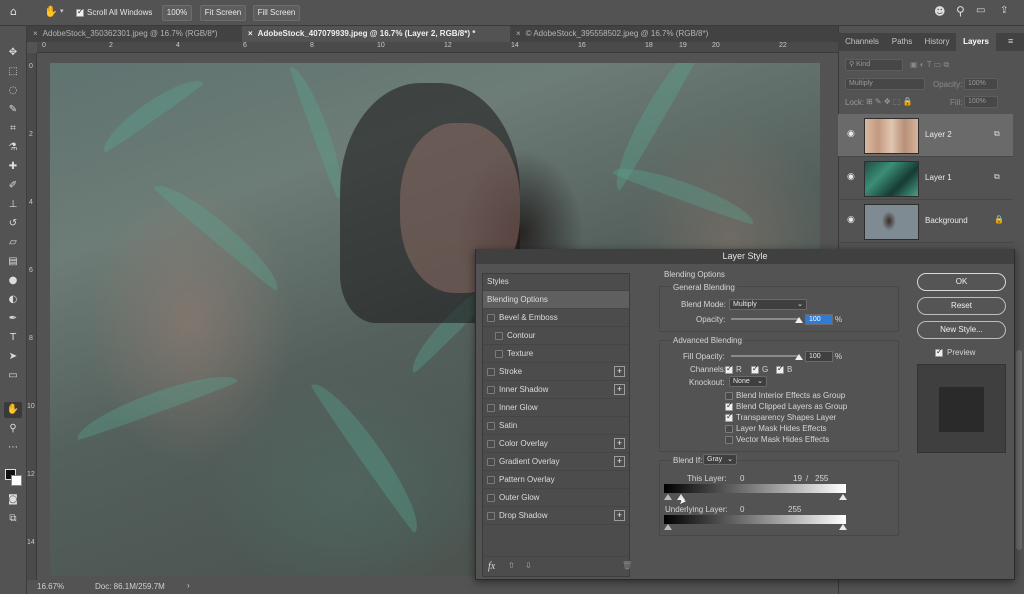  Describe the element at coordinates (188, 585) in the screenshot. I see `status-chevron-icon: ›` at that location.